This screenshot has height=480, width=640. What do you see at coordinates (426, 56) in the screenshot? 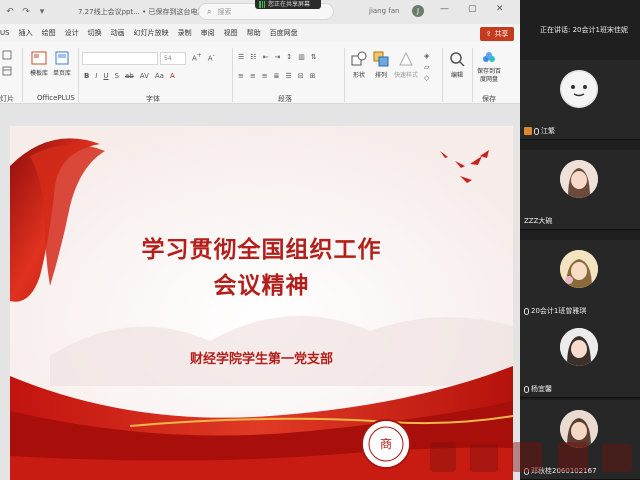
I see `shape-fill-icon: ◈` at bounding box center [426, 56].